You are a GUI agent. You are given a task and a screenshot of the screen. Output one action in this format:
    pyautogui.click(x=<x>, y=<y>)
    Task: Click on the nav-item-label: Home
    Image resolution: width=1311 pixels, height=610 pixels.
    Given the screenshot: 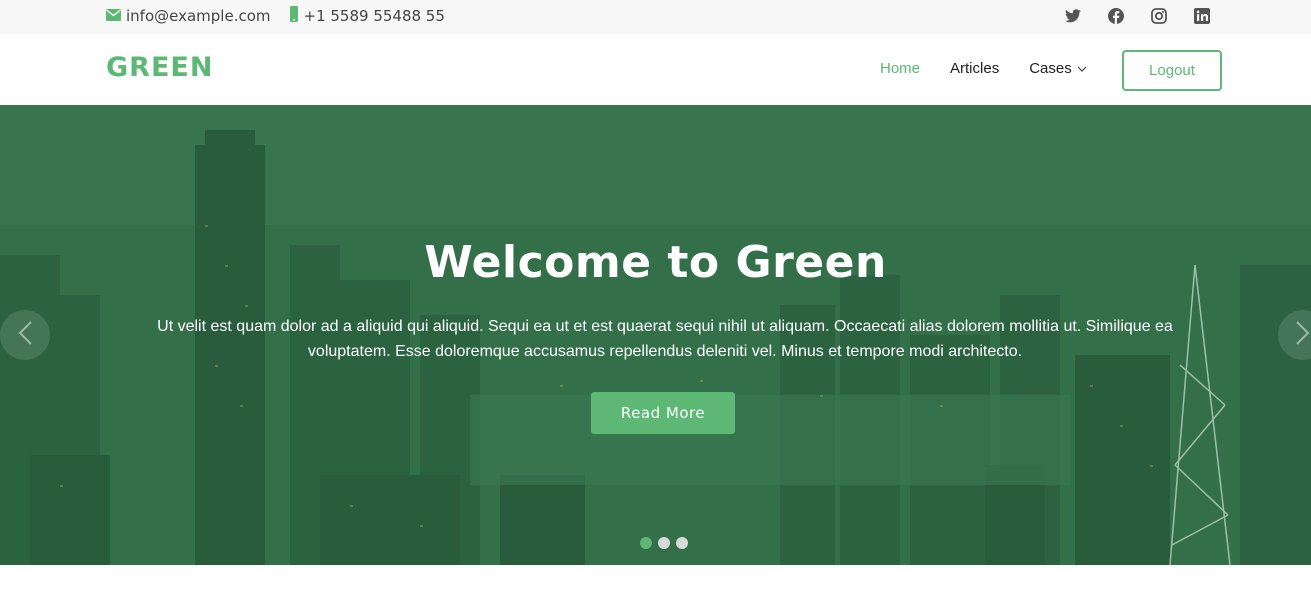 What is the action you would take?
    pyautogui.click(x=900, y=68)
    